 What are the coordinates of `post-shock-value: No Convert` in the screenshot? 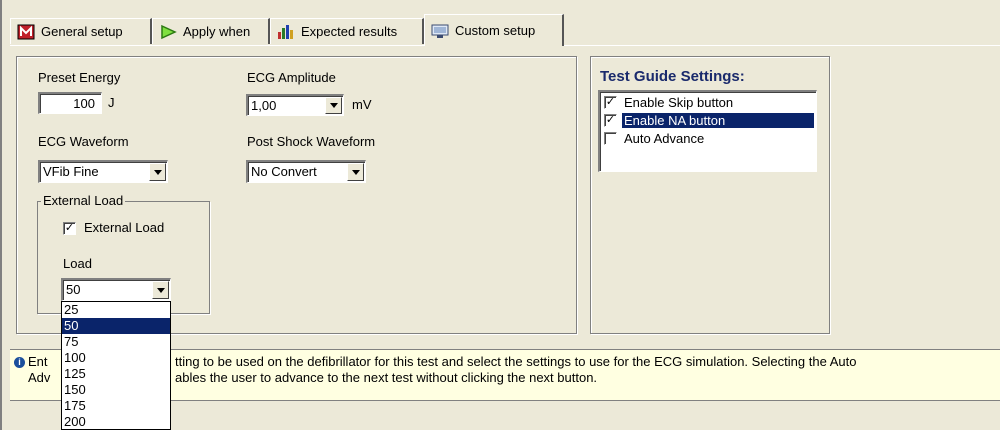 It's located at (284, 171).